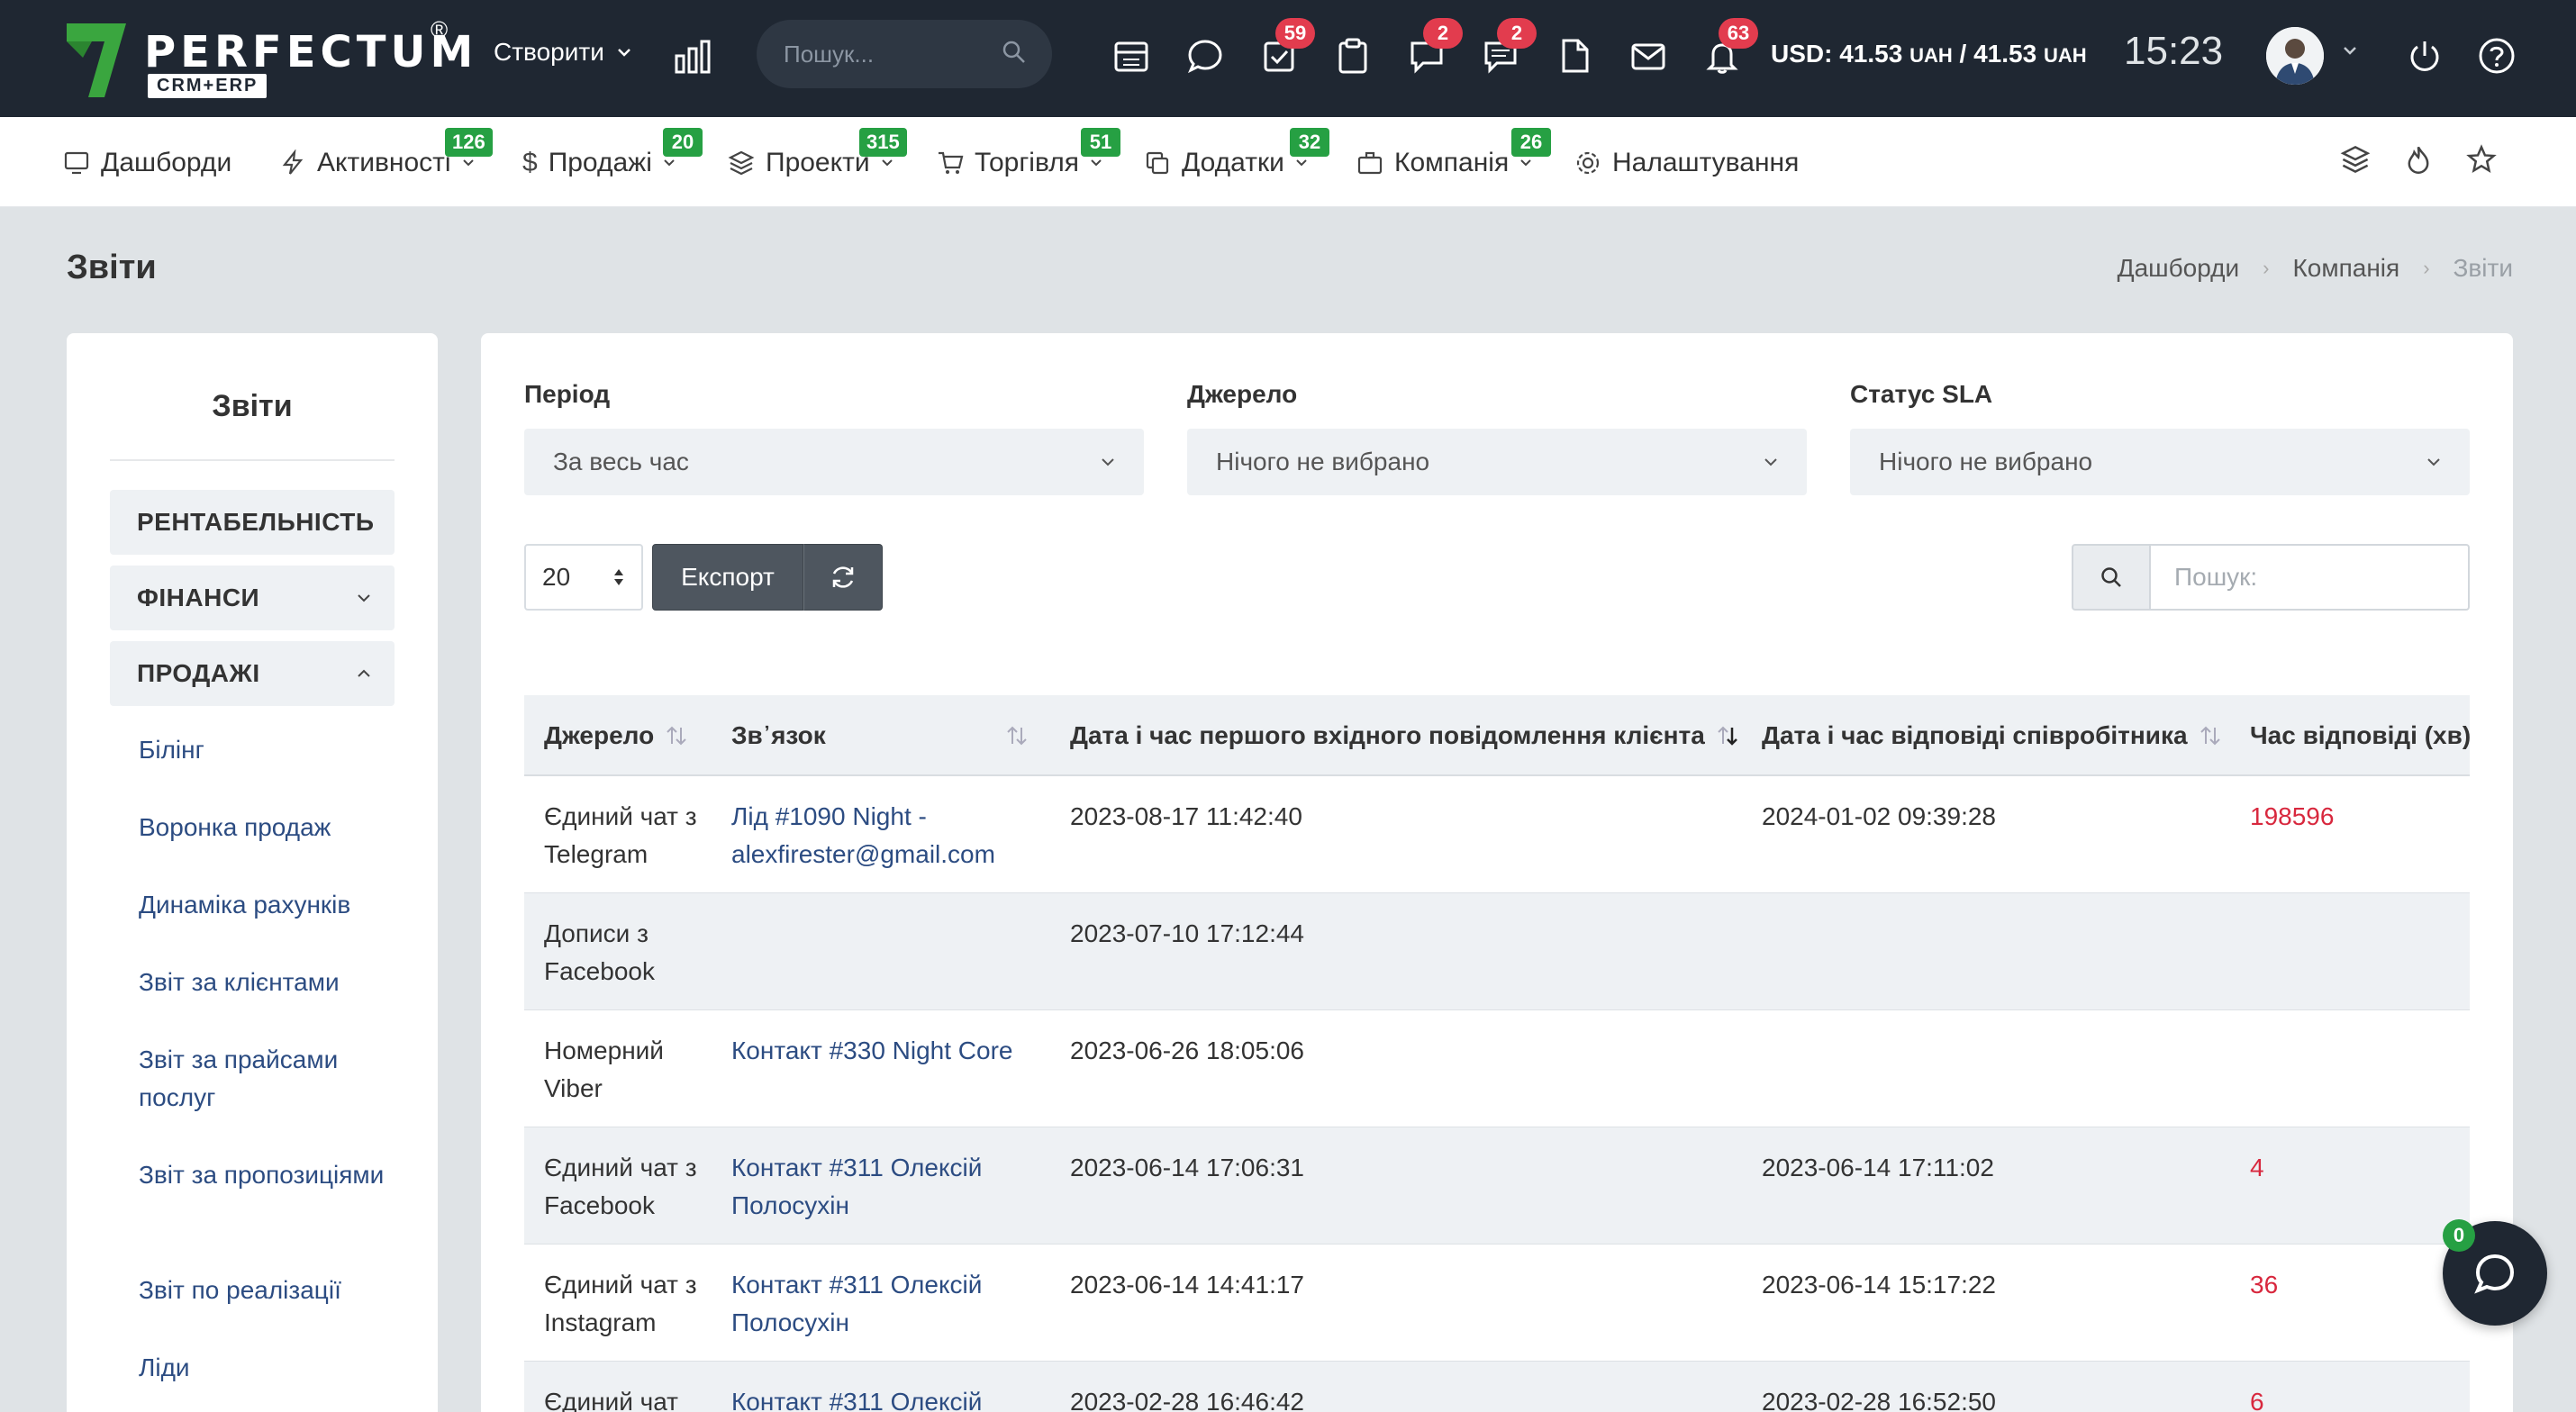 This screenshot has height=1412, width=2576. Describe the element at coordinates (2360, 735) in the screenshot. I see `column-header-response-minutes: Час відповіді (хв)` at that location.